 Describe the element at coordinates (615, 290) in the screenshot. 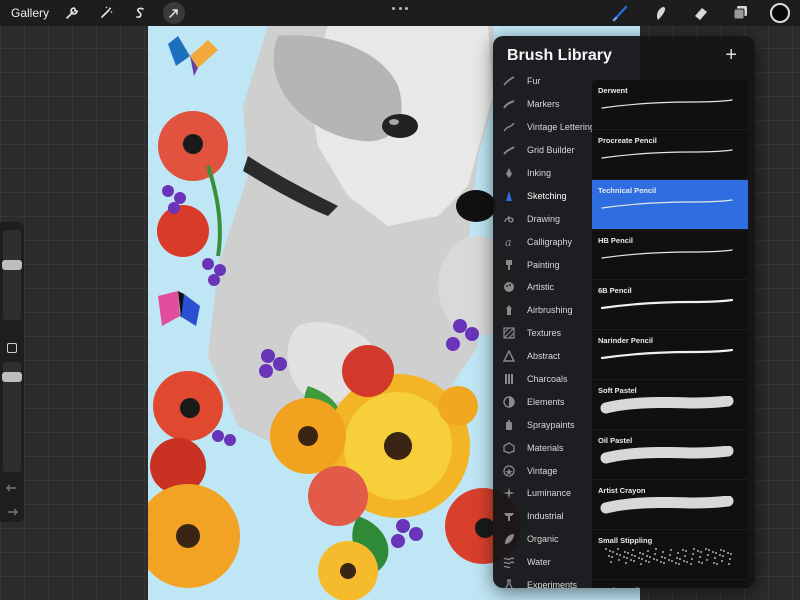

I see `brush-name: 6B Pencil` at that location.